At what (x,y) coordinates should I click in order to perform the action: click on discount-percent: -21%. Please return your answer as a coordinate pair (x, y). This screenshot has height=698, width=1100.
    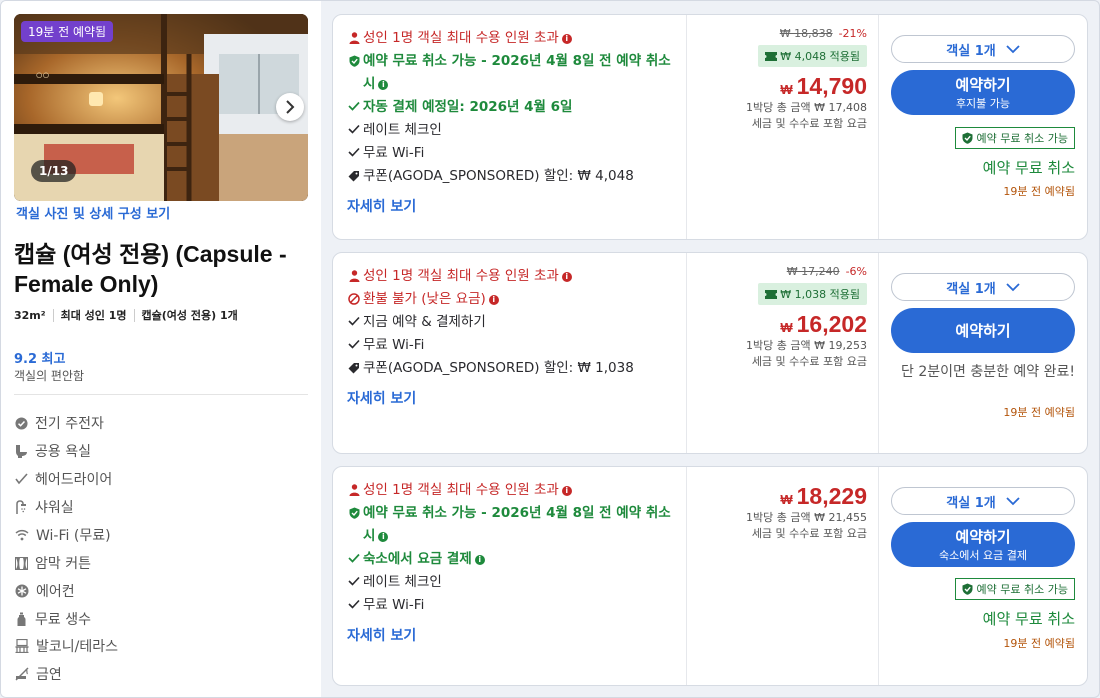
    Looking at the image, I should click on (852, 33).